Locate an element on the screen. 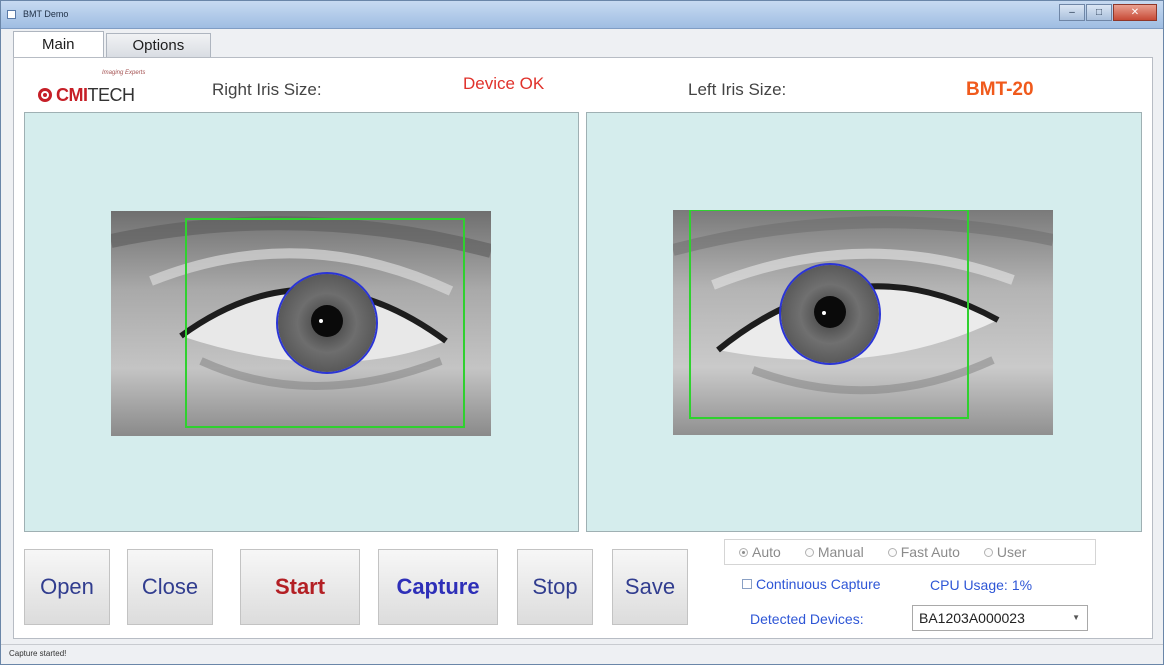 The width and height of the screenshot is (1164, 665). continuous-capture-label: Continuous Capture is located at coordinates (818, 584).